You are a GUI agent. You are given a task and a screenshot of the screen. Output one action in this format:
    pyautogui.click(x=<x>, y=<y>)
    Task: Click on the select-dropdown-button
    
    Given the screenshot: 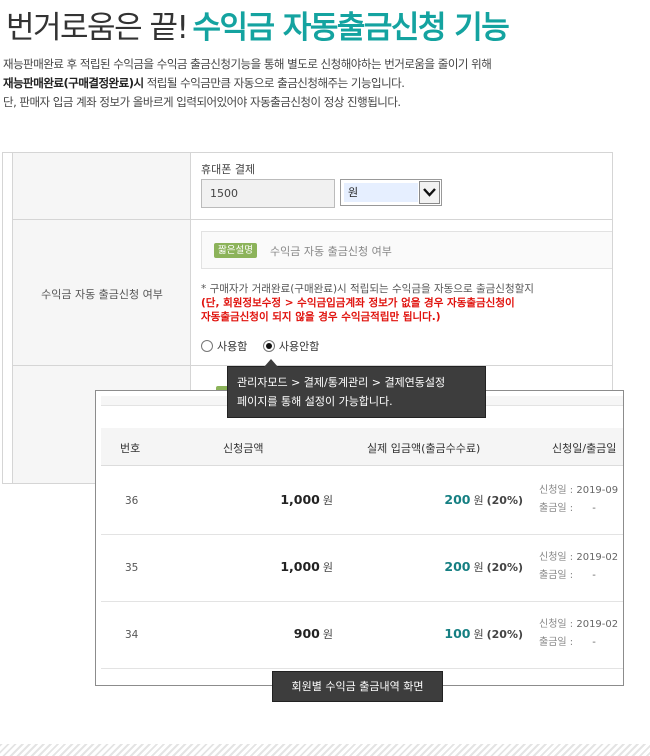 What is the action you would take?
    pyautogui.click(x=429, y=192)
    